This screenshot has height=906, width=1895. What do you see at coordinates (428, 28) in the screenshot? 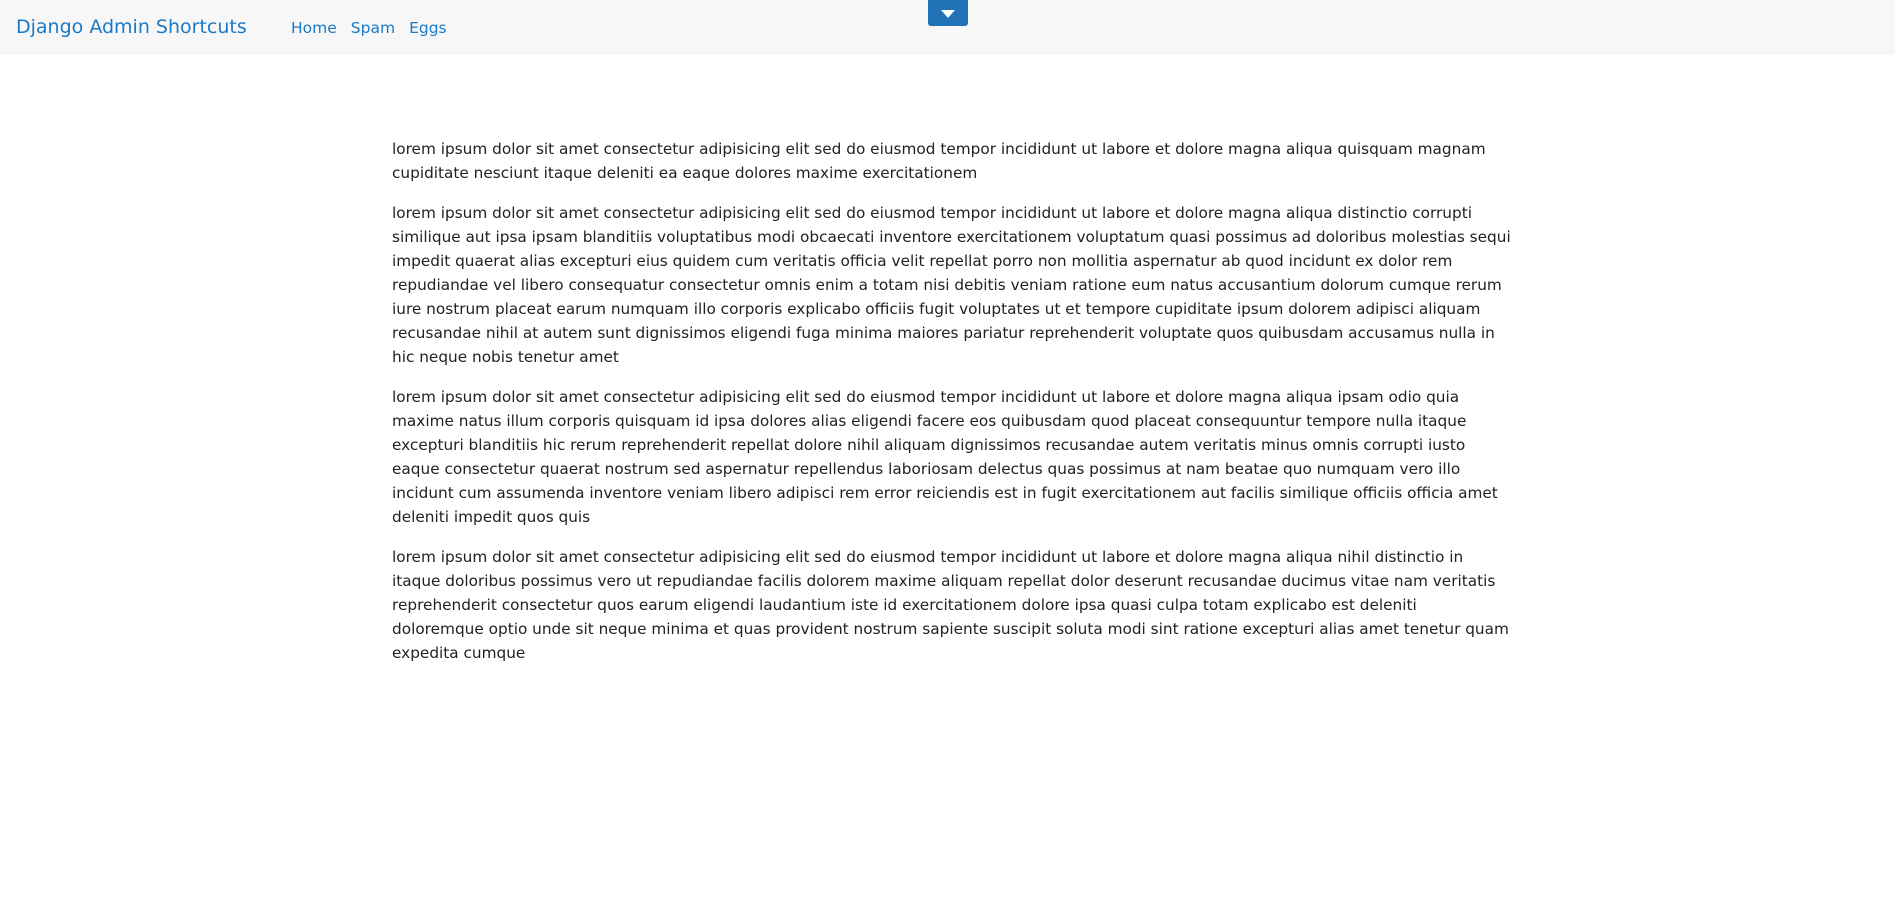
I see `nav-link-eggs: Eggs` at bounding box center [428, 28].